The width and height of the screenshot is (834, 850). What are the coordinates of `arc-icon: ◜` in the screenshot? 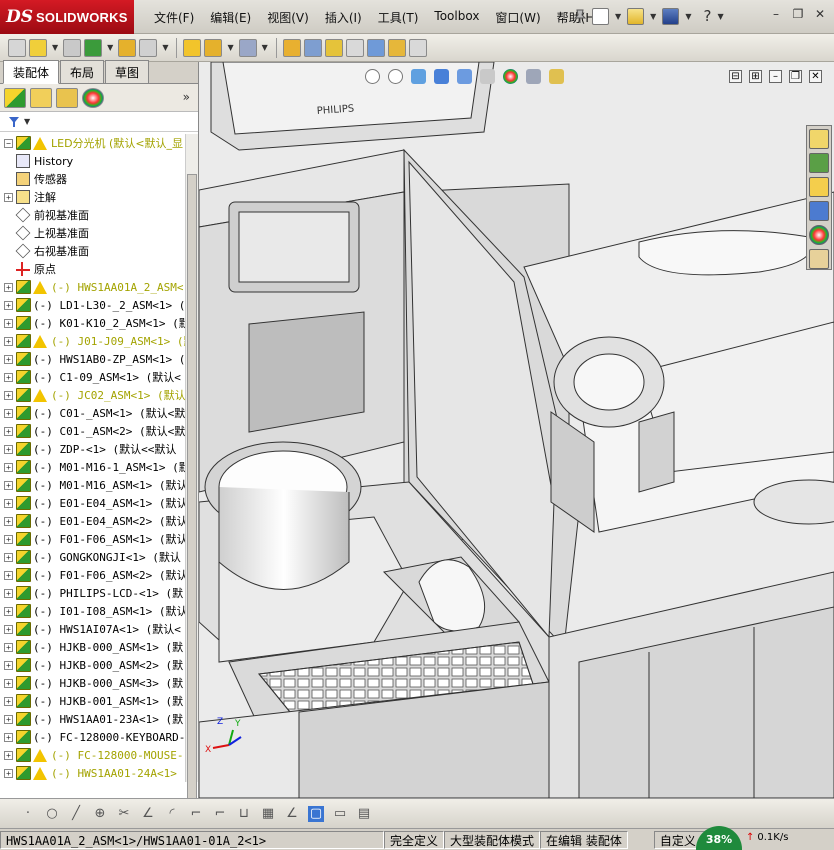 It's located at (172, 814).